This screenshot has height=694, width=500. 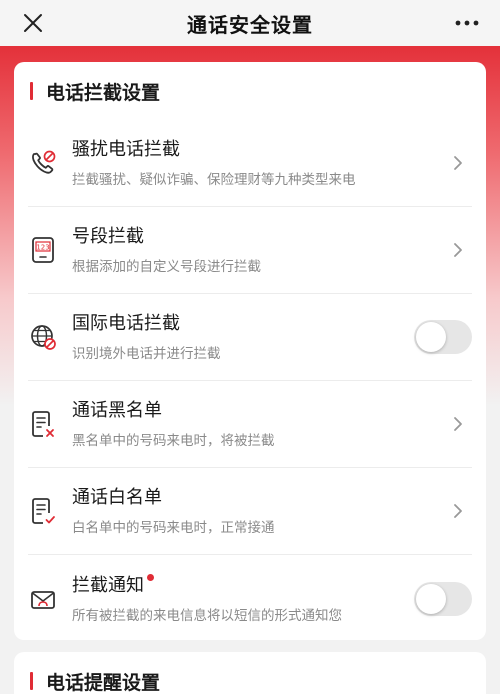 What do you see at coordinates (250, 163) in the screenshot?
I see `settings-row-harassment-call-block: 骚扰电话拦截 拦截骚扰、疑似诈骗、保险理财等九种类型来电` at bounding box center [250, 163].